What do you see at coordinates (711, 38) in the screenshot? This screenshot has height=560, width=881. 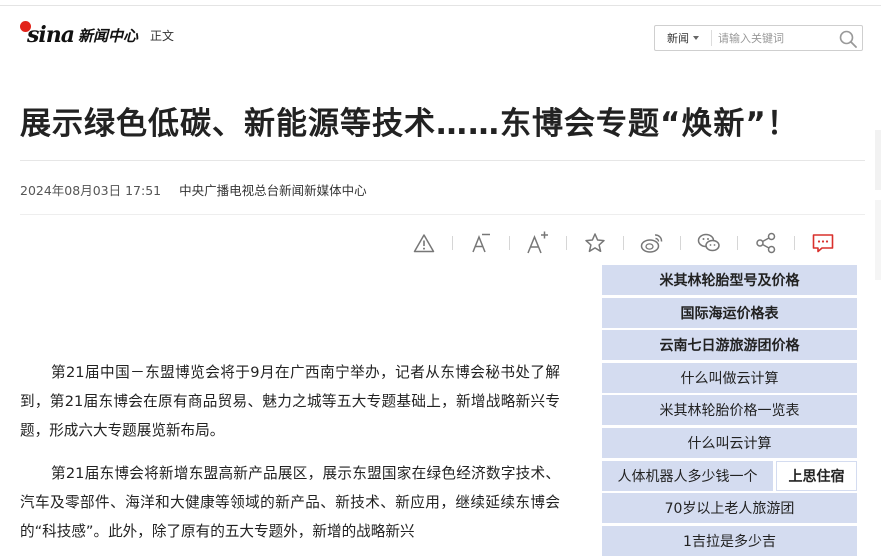 I see `search-divider` at bounding box center [711, 38].